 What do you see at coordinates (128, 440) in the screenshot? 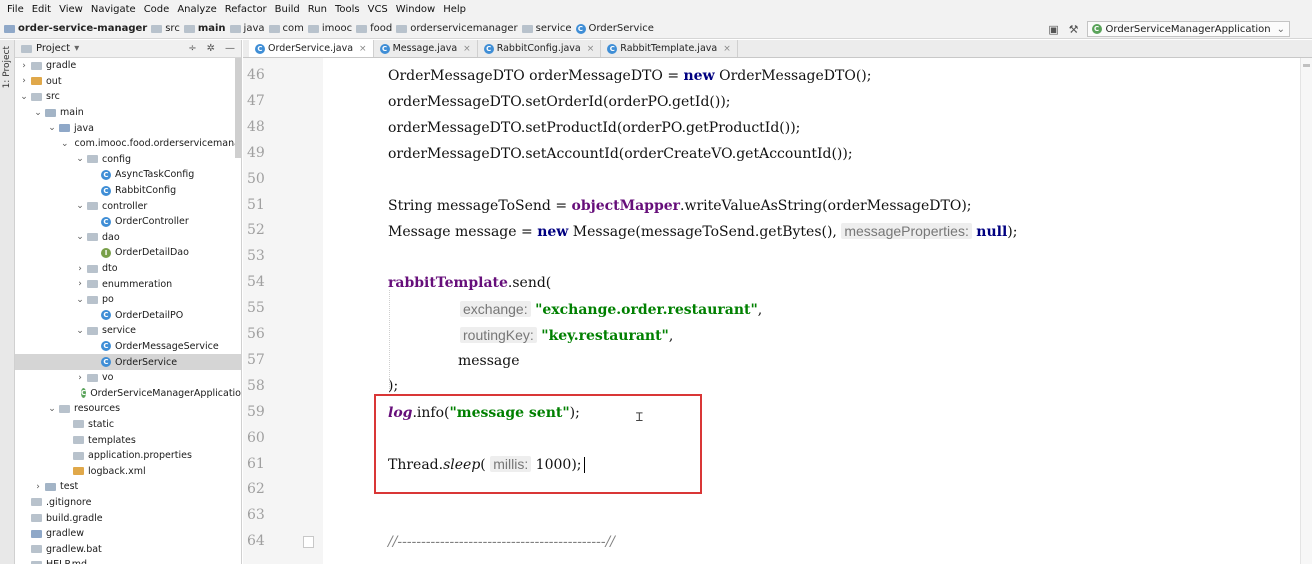
I see `tree-item: templates` at bounding box center [128, 440].